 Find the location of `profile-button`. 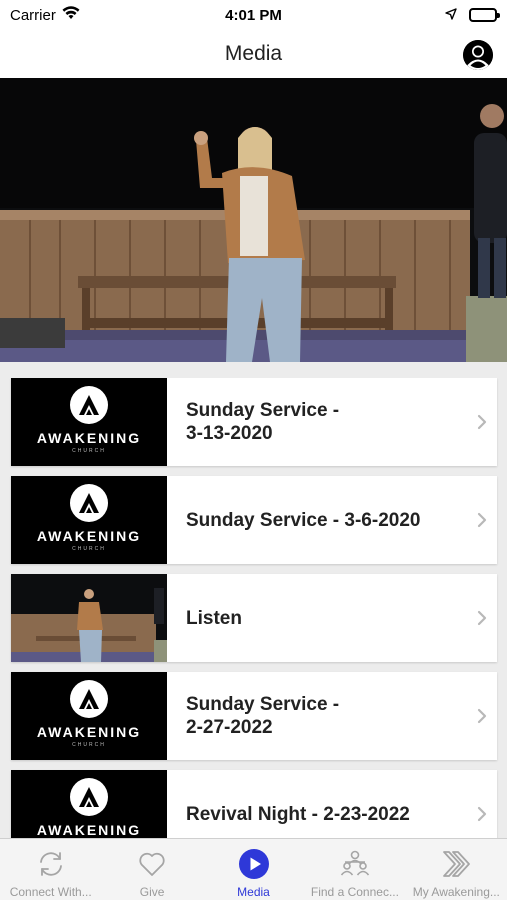

profile-button is located at coordinates (478, 55).